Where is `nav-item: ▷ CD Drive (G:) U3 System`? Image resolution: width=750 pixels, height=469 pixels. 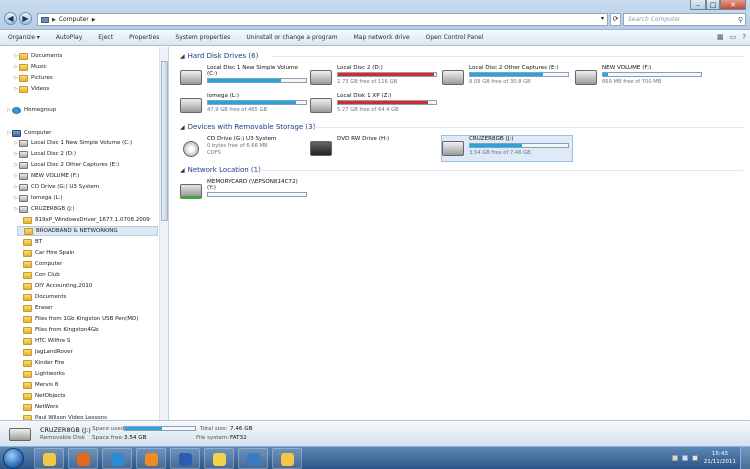 nav-item: ▷ CD Drive (G:) U3 System is located at coordinates (56, 187).